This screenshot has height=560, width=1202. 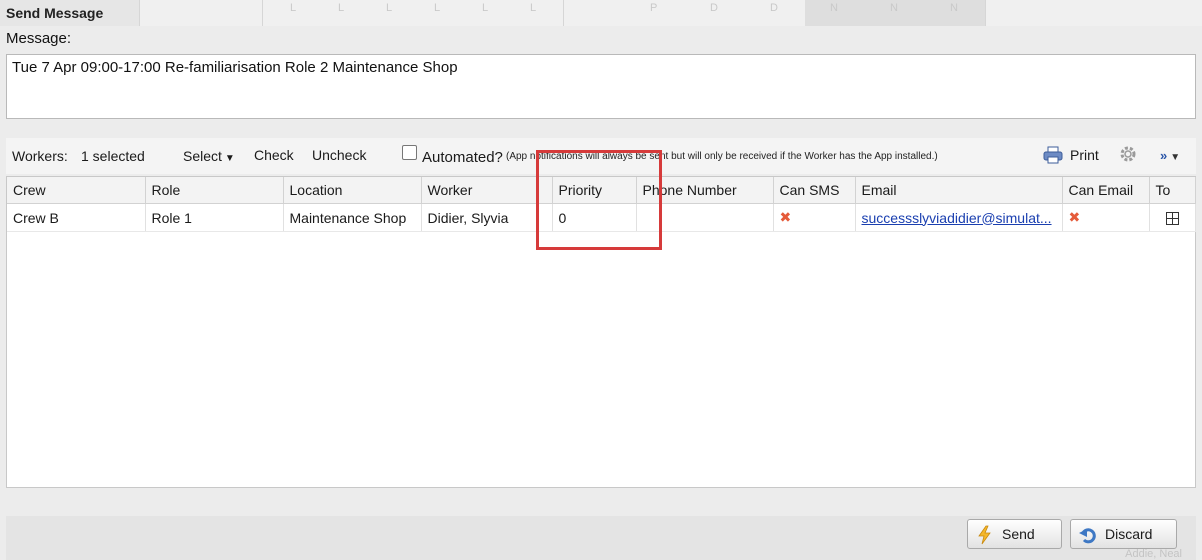 I want to click on automated-label: Automated?, so click(x=462, y=157).